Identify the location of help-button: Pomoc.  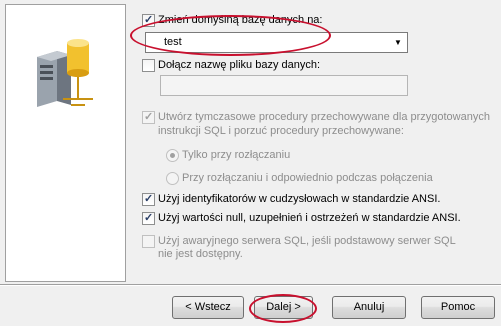
(458, 307).